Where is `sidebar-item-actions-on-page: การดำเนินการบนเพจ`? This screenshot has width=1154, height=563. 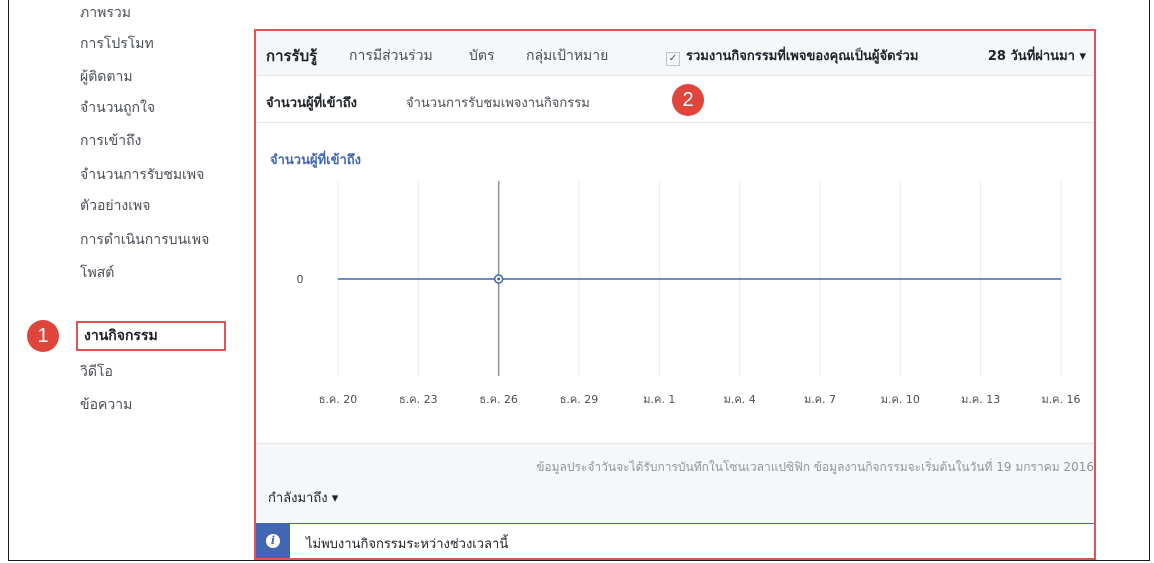 sidebar-item-actions-on-page: การดำเนินการบนเพจ is located at coordinates (144, 240).